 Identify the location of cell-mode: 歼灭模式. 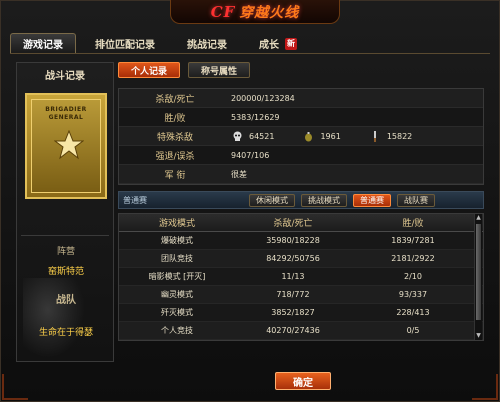
(177, 312).